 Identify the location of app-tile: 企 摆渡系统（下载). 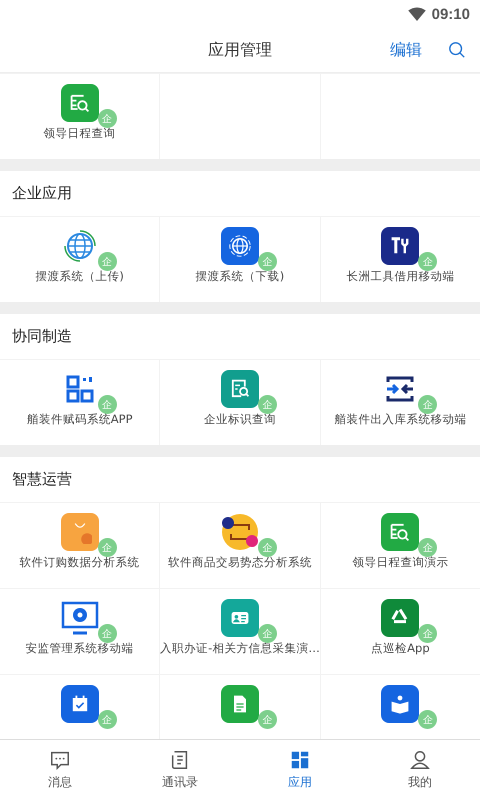
(240, 259).